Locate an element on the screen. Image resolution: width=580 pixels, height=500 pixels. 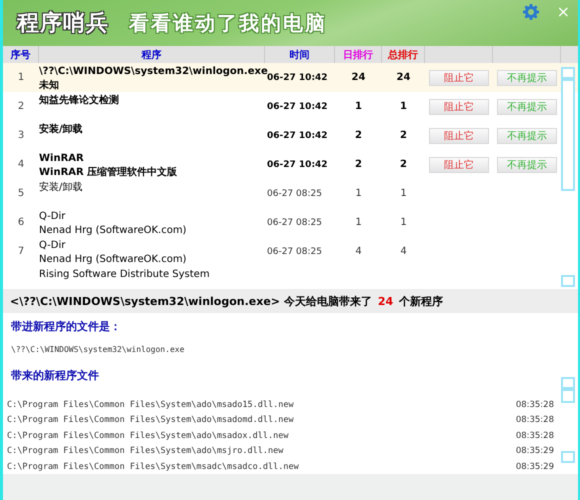
file-path: C:\Program Files\Common Files\System\ado\msadomd.dll.new is located at coordinates (150, 420).